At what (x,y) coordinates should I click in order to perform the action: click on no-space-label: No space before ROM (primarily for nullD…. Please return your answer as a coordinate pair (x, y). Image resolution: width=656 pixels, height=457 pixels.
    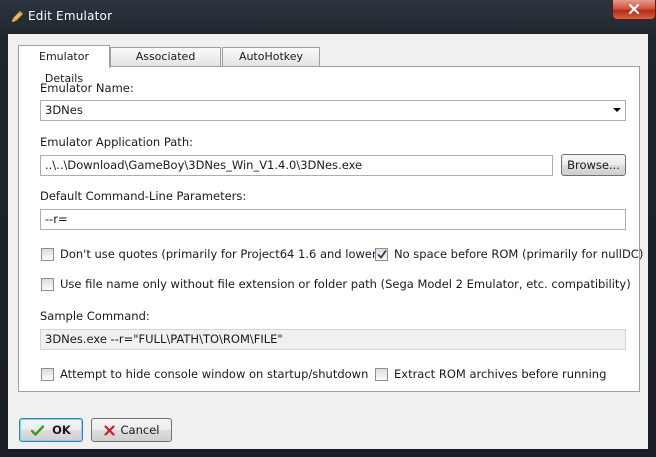
    Looking at the image, I should click on (519, 254).